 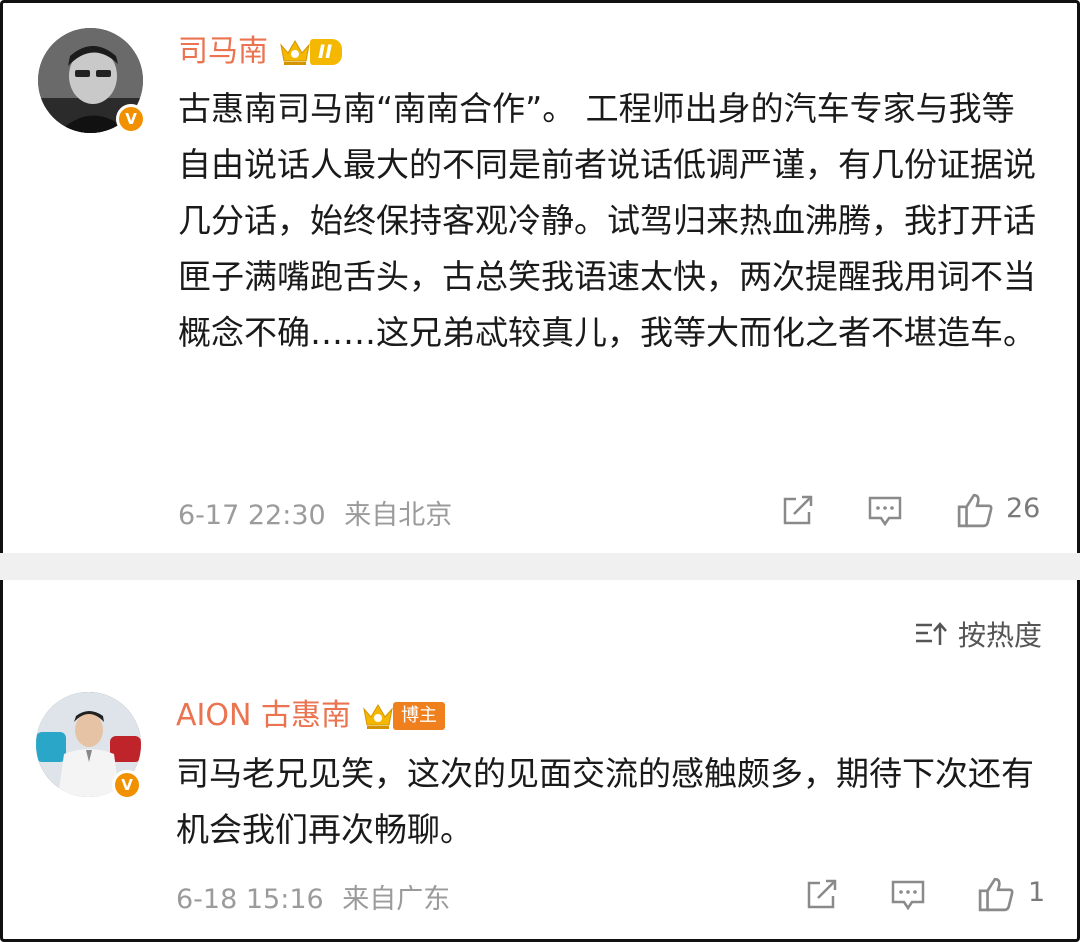 I want to click on comment-location: 来自北京, so click(x=398, y=515).